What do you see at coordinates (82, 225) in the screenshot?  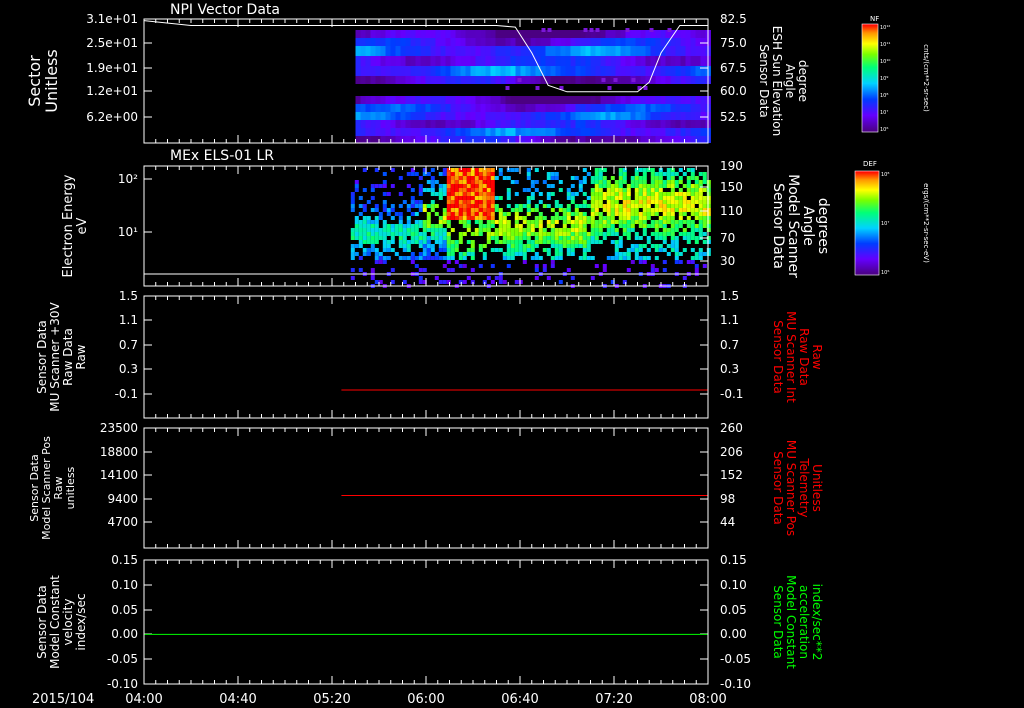 I see `y-label-line: eV` at bounding box center [82, 225].